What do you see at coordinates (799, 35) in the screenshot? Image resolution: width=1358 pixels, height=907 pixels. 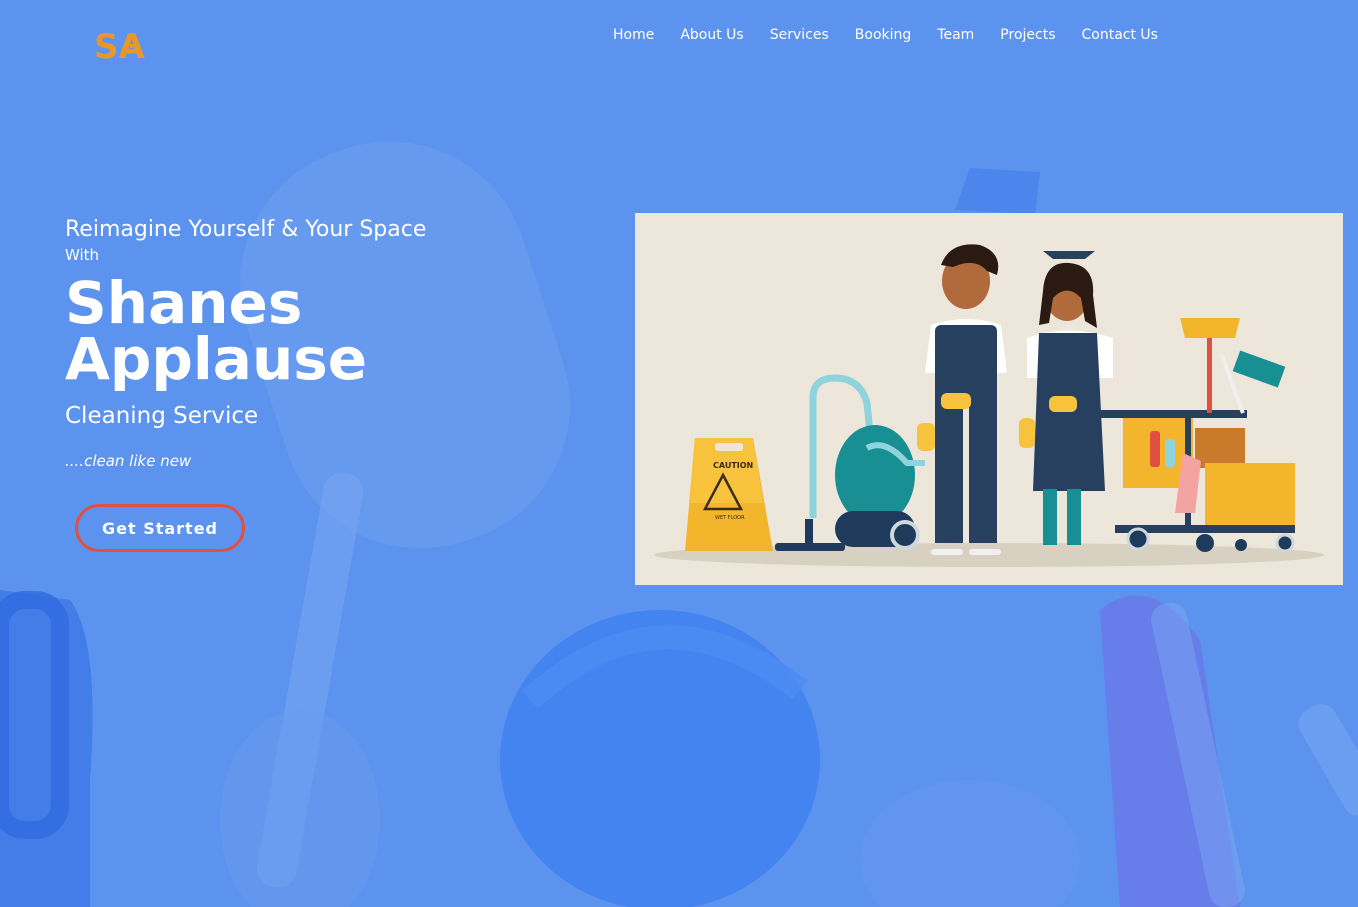 I see `nav-services: Services` at bounding box center [799, 35].